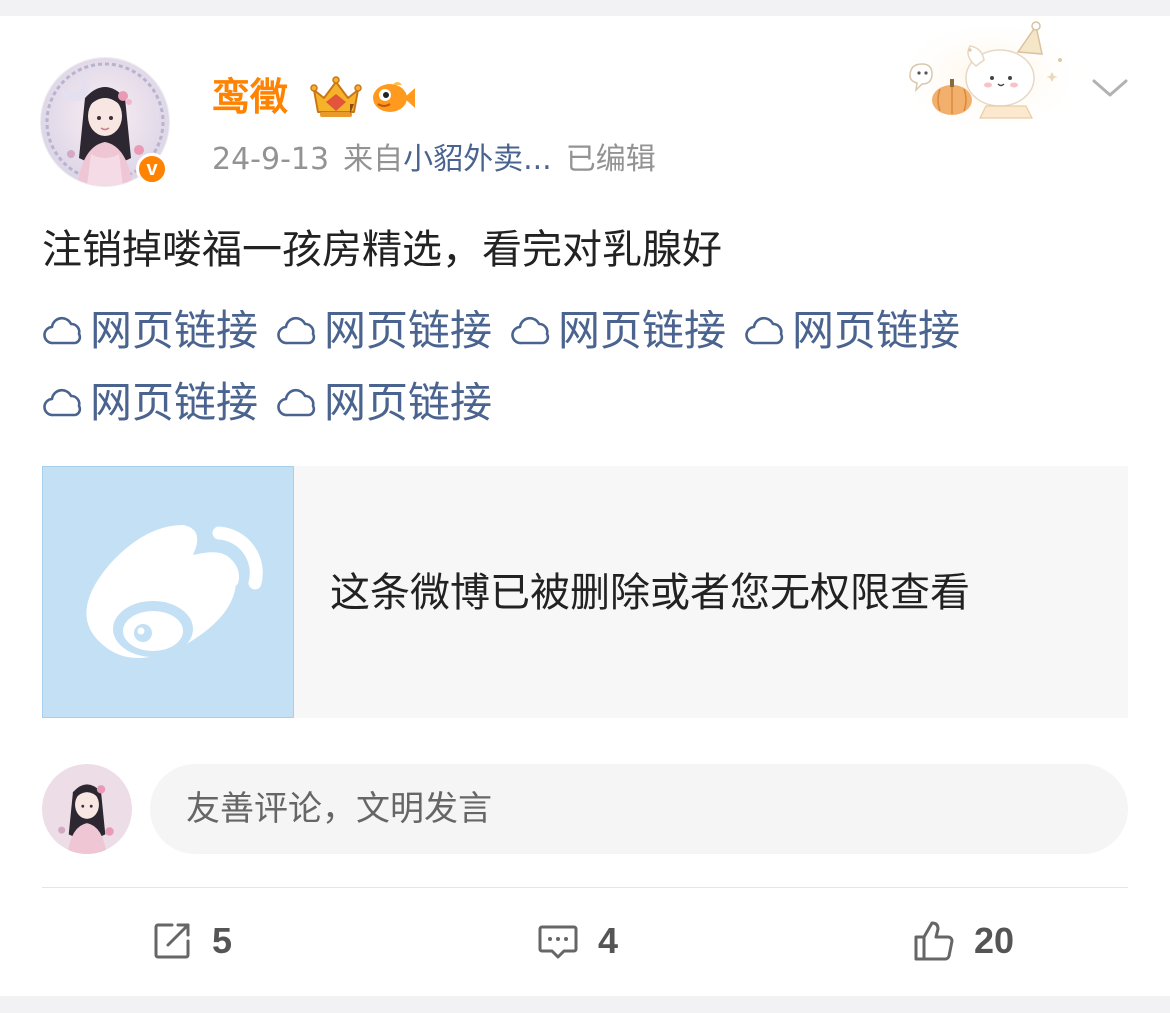 Image resolution: width=1170 pixels, height=1013 pixels. What do you see at coordinates (222, 940) in the screenshot?
I see `repost-count: 5` at bounding box center [222, 940].